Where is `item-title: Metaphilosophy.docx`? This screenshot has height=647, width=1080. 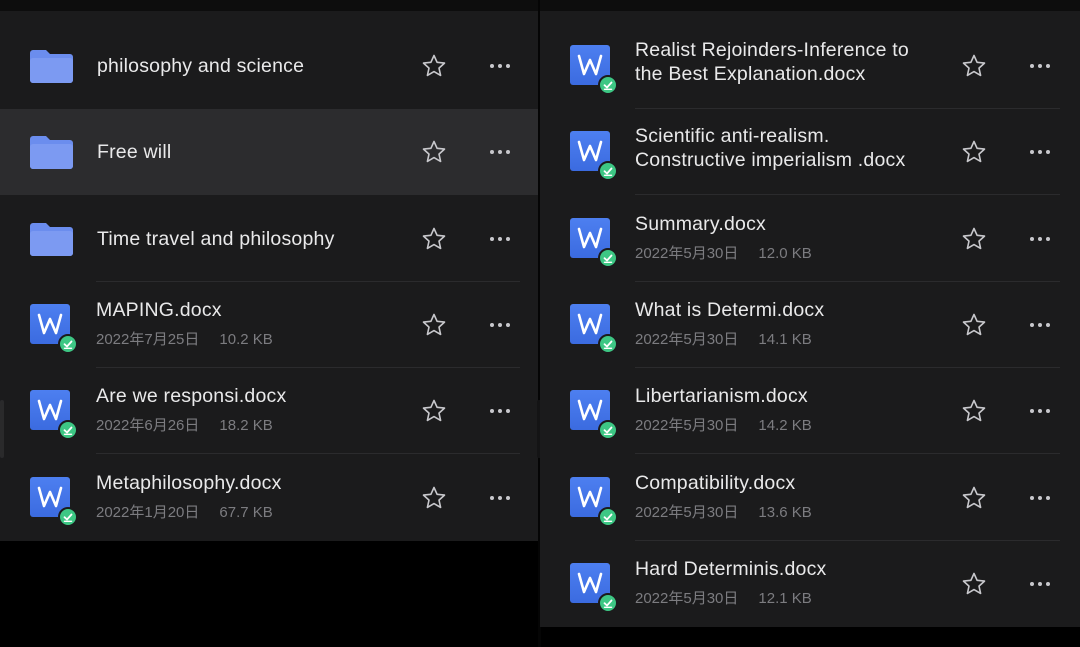
item-title: Metaphilosophy.docx is located at coordinates (189, 483).